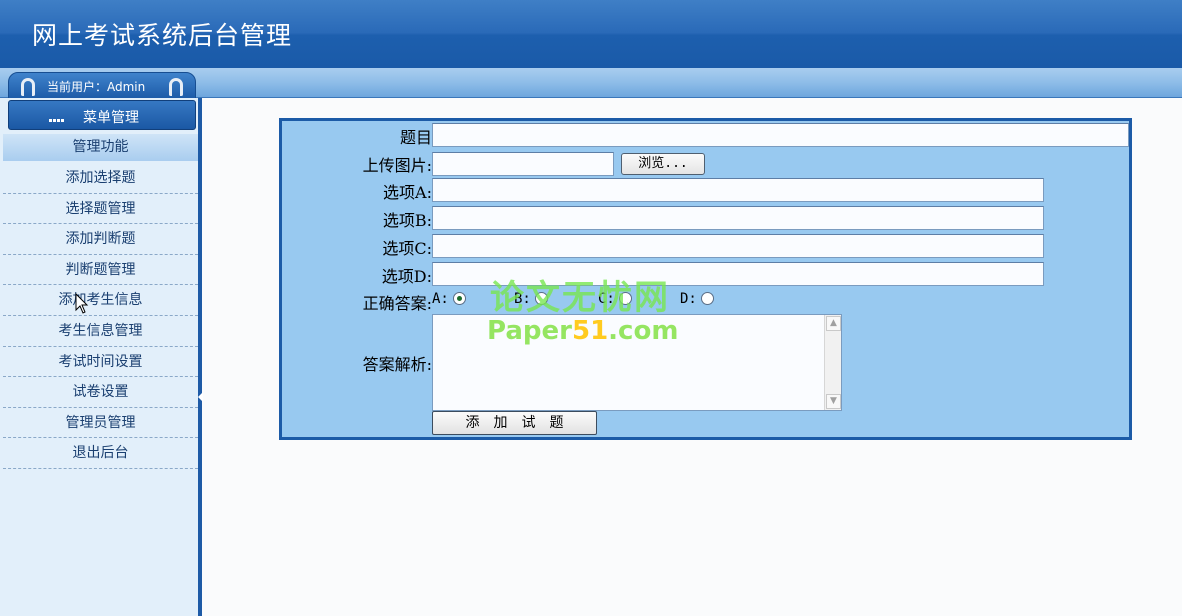  I want to click on current-user-label: 当前用户：Admin, so click(96, 87).